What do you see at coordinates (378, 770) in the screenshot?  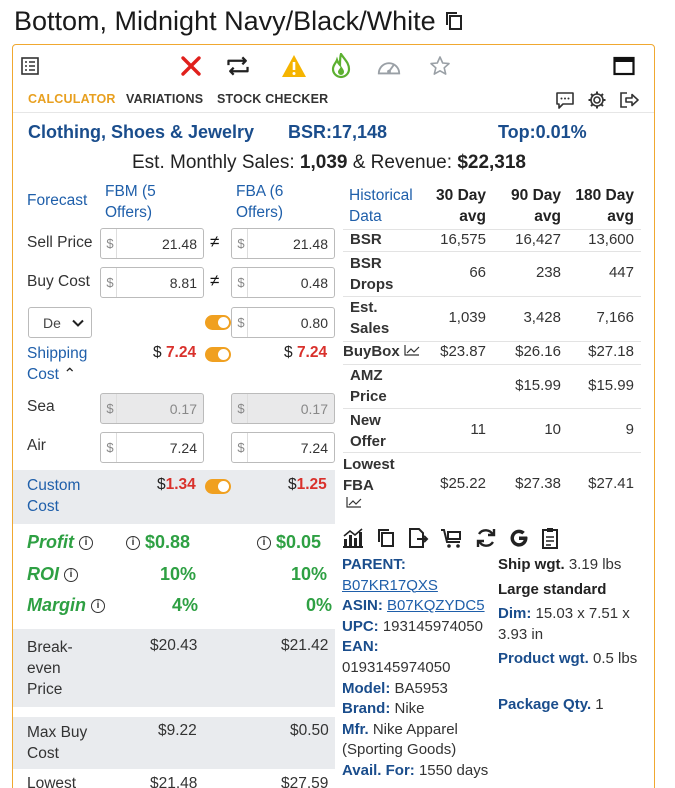 I see `avail-label: Avail. For:` at bounding box center [378, 770].